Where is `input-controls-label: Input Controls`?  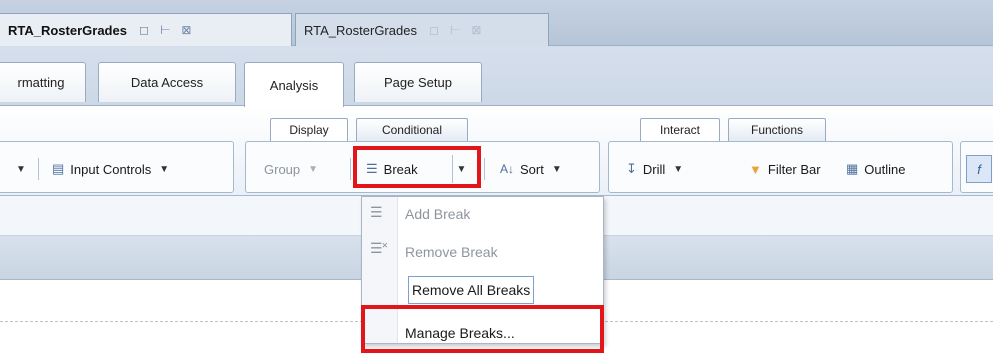
input-controls-label: Input Controls is located at coordinates (111, 169).